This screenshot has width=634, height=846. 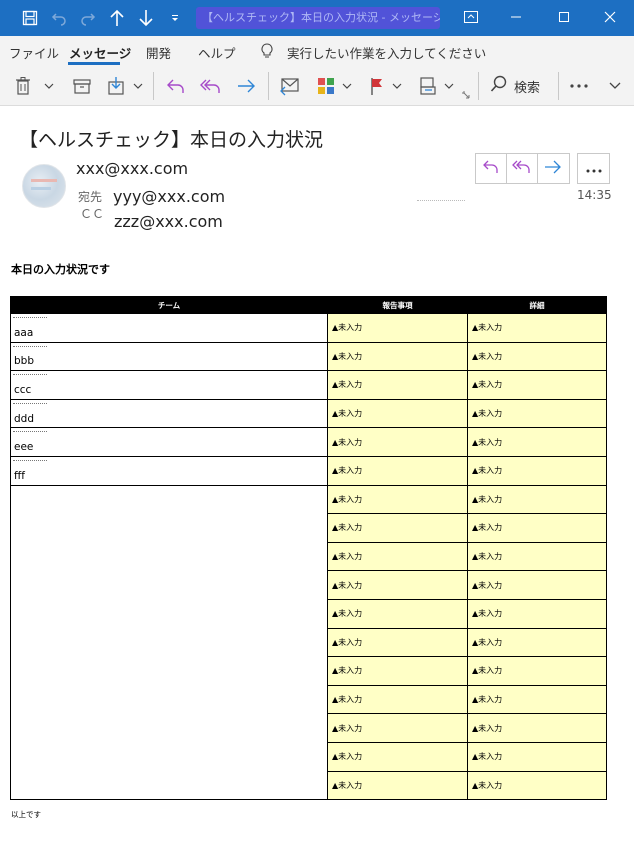 What do you see at coordinates (386, 52) in the screenshot?
I see `tell-me-box: 実行したい作業を入力してください` at bounding box center [386, 52].